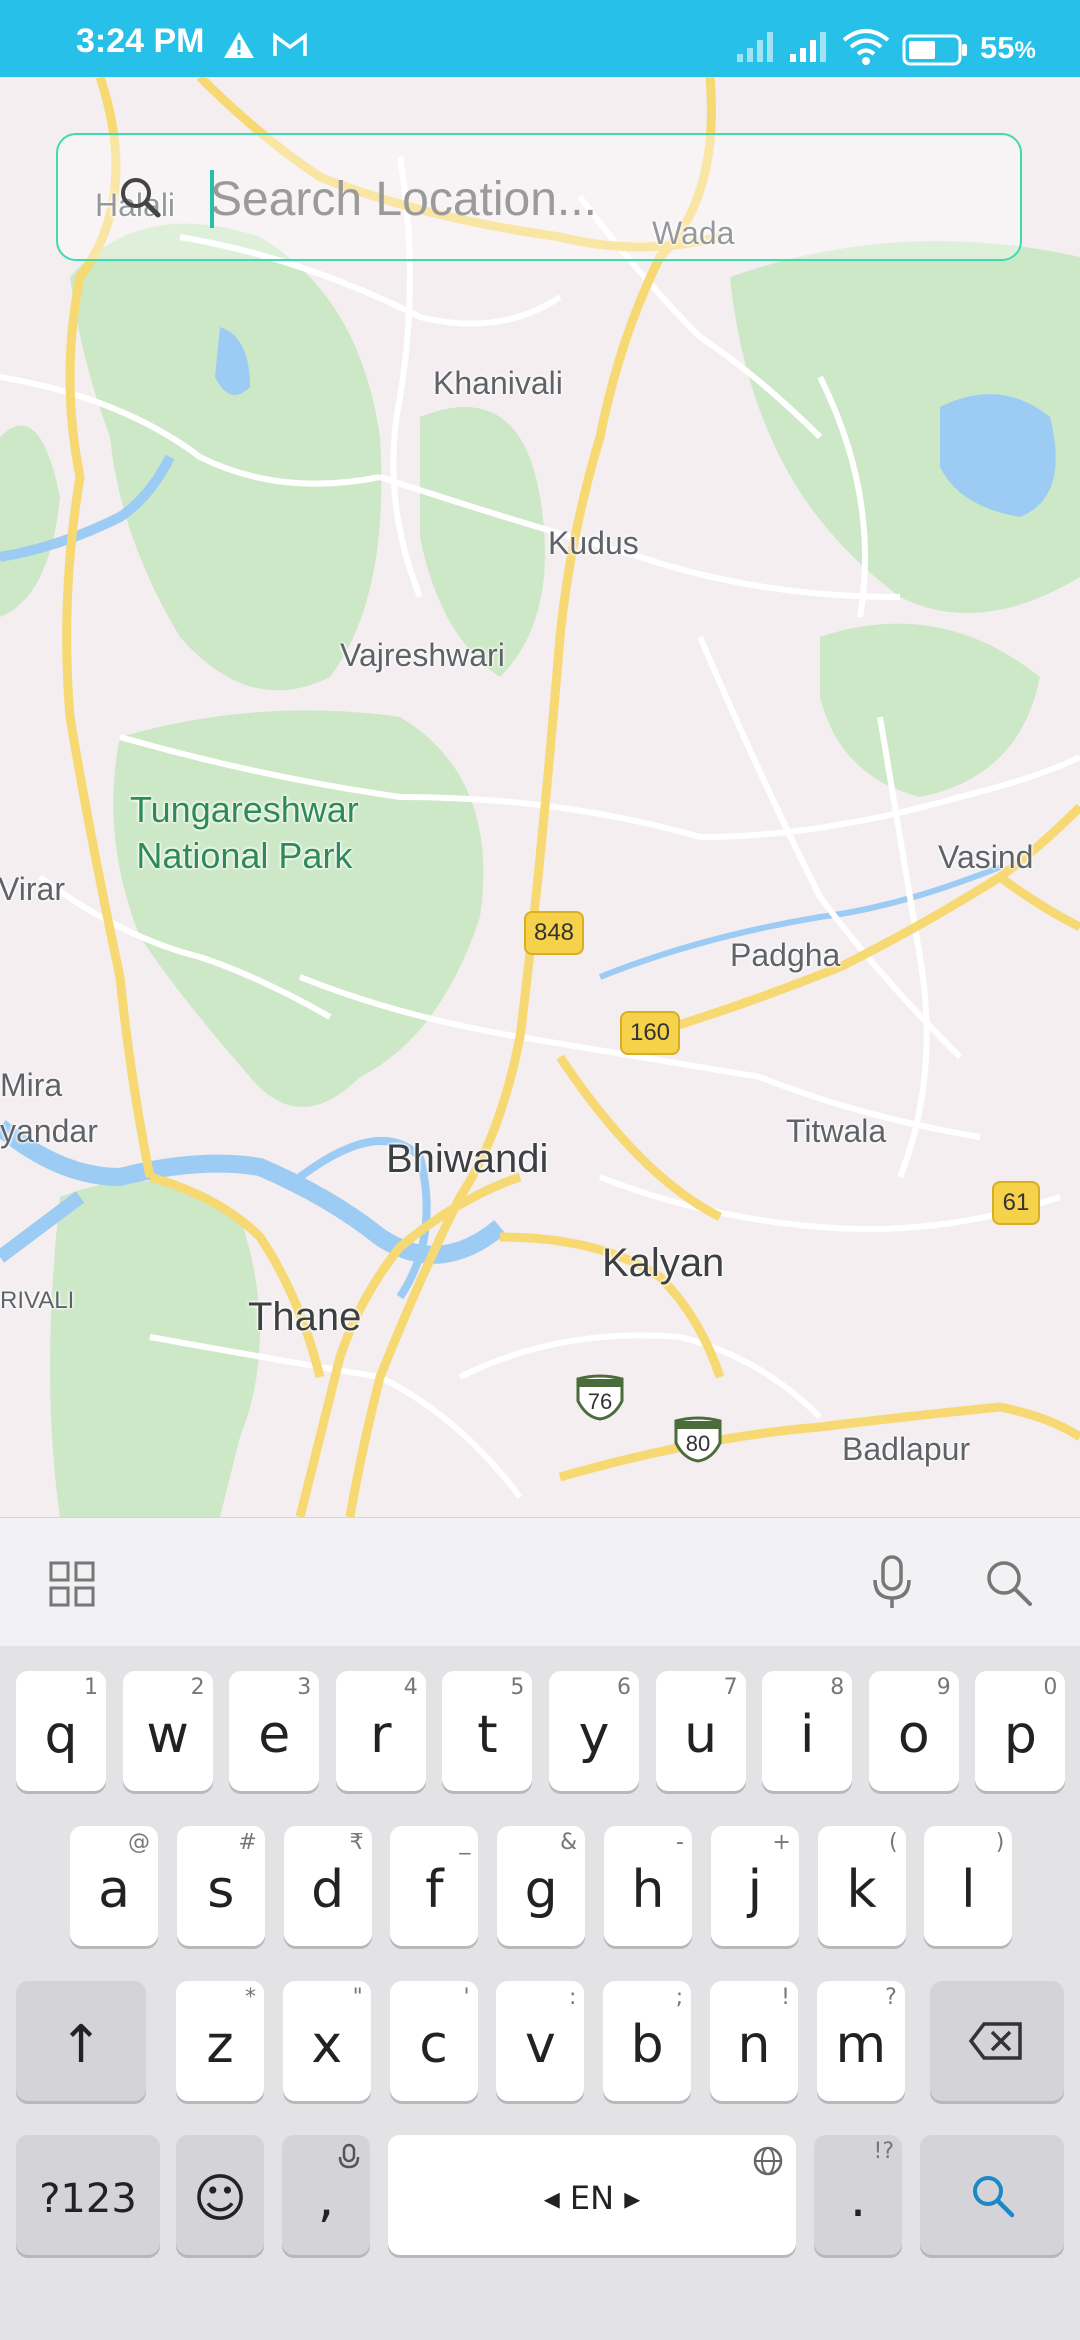 Image resolution: width=1080 pixels, height=2340 pixels. I want to click on gmail-icon, so click(290, 44).